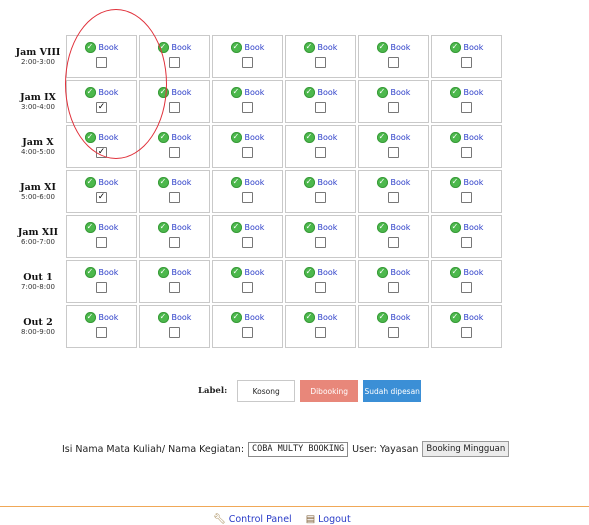 The image size is (589, 525). What do you see at coordinates (466, 449) in the screenshot?
I see `booking-mingguan-button: Booking Mingguan` at bounding box center [466, 449].